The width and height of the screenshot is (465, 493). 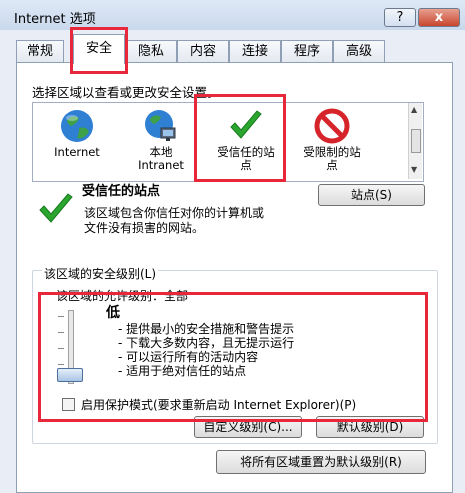 I want to click on default-level-button: 默认级别(D), so click(x=370, y=427).